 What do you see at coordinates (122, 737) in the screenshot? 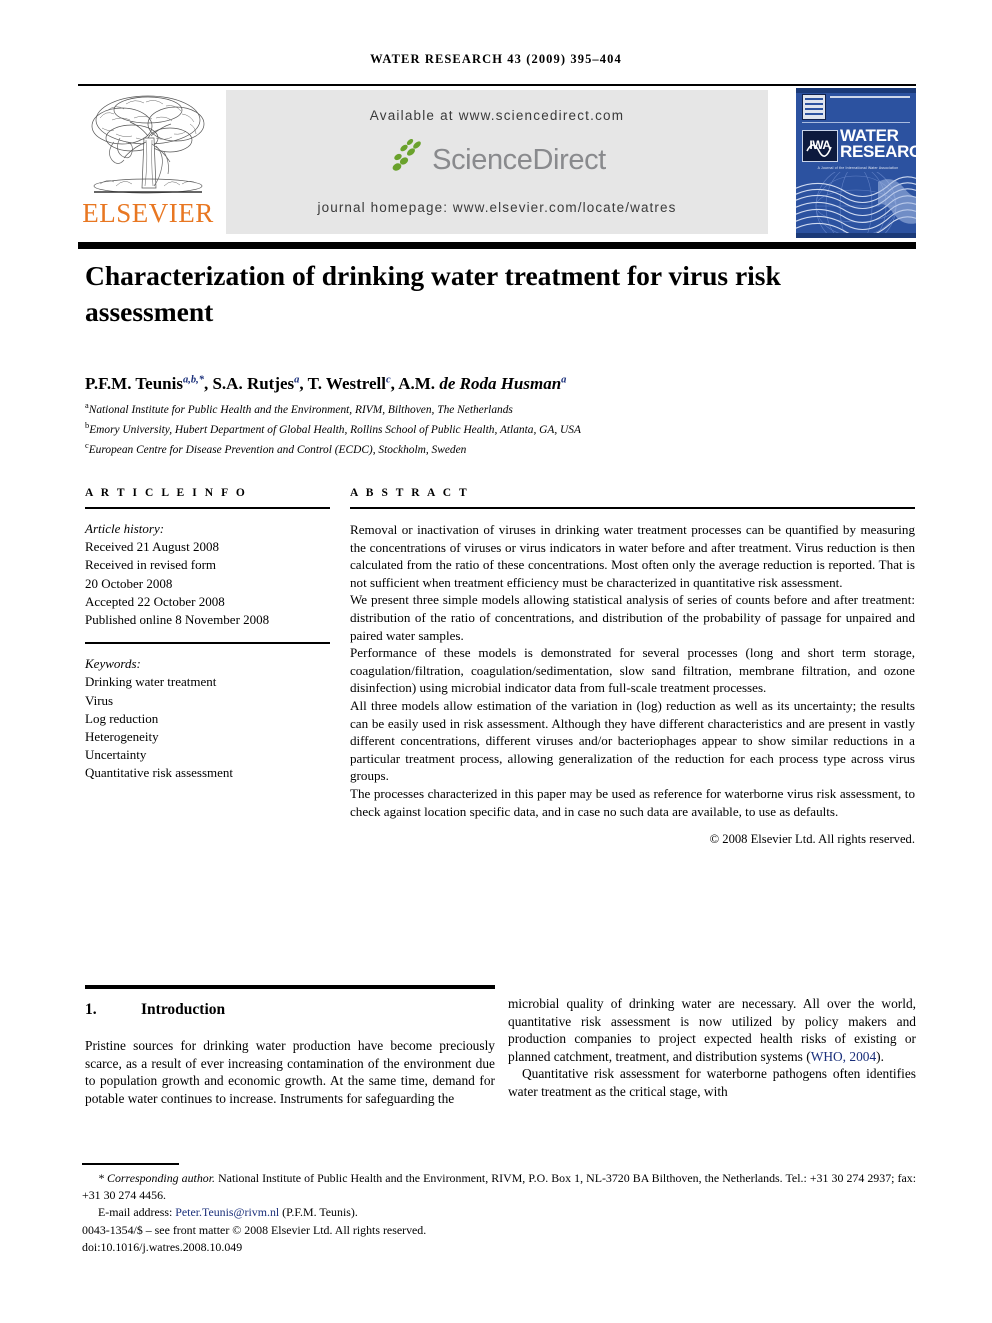
I see `keyword-item: Heterogeneity` at bounding box center [122, 737].